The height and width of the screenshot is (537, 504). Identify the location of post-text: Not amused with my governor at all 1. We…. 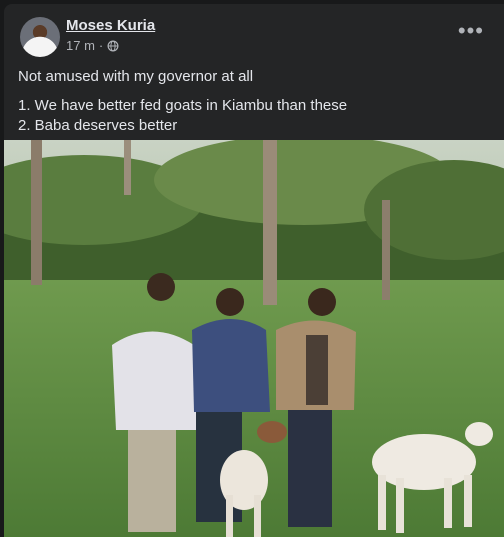
(253, 101).